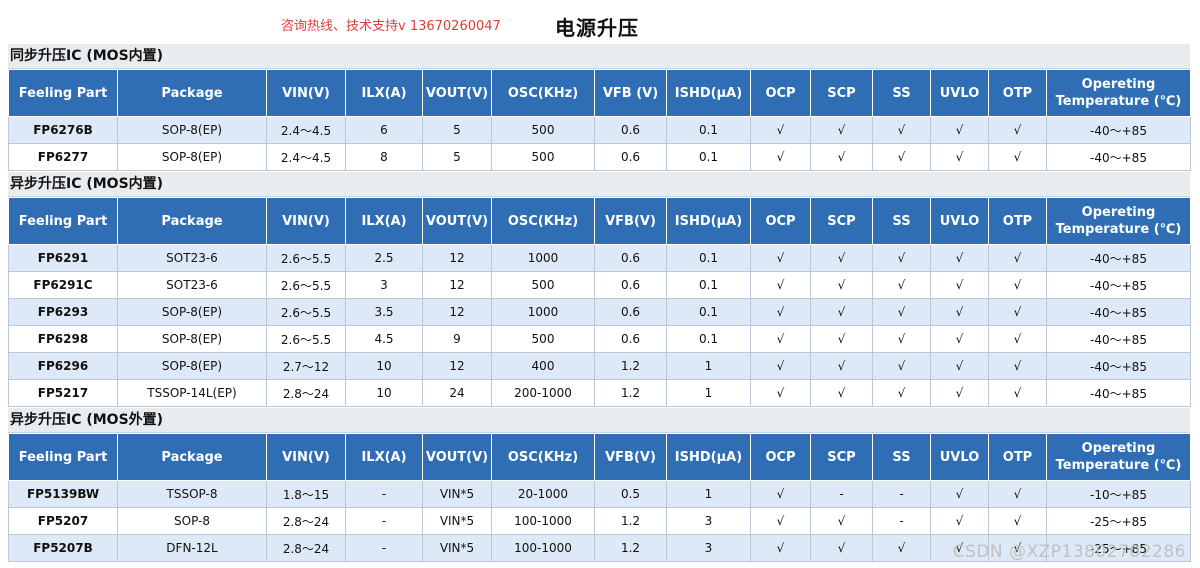  Describe the element at coordinates (708, 457) in the screenshot. I see `column-header-ishd: ISHD(μA)` at that location.